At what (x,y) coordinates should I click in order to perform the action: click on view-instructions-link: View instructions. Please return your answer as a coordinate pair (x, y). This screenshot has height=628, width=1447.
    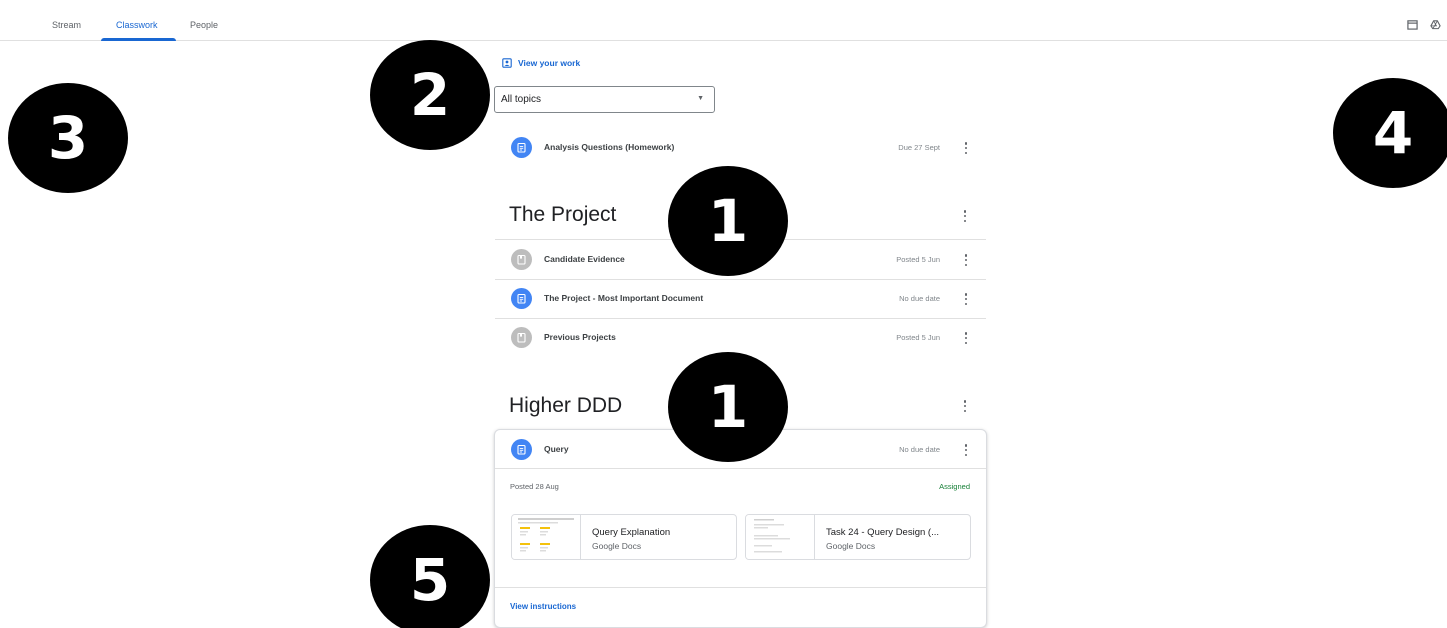
    Looking at the image, I should click on (543, 606).